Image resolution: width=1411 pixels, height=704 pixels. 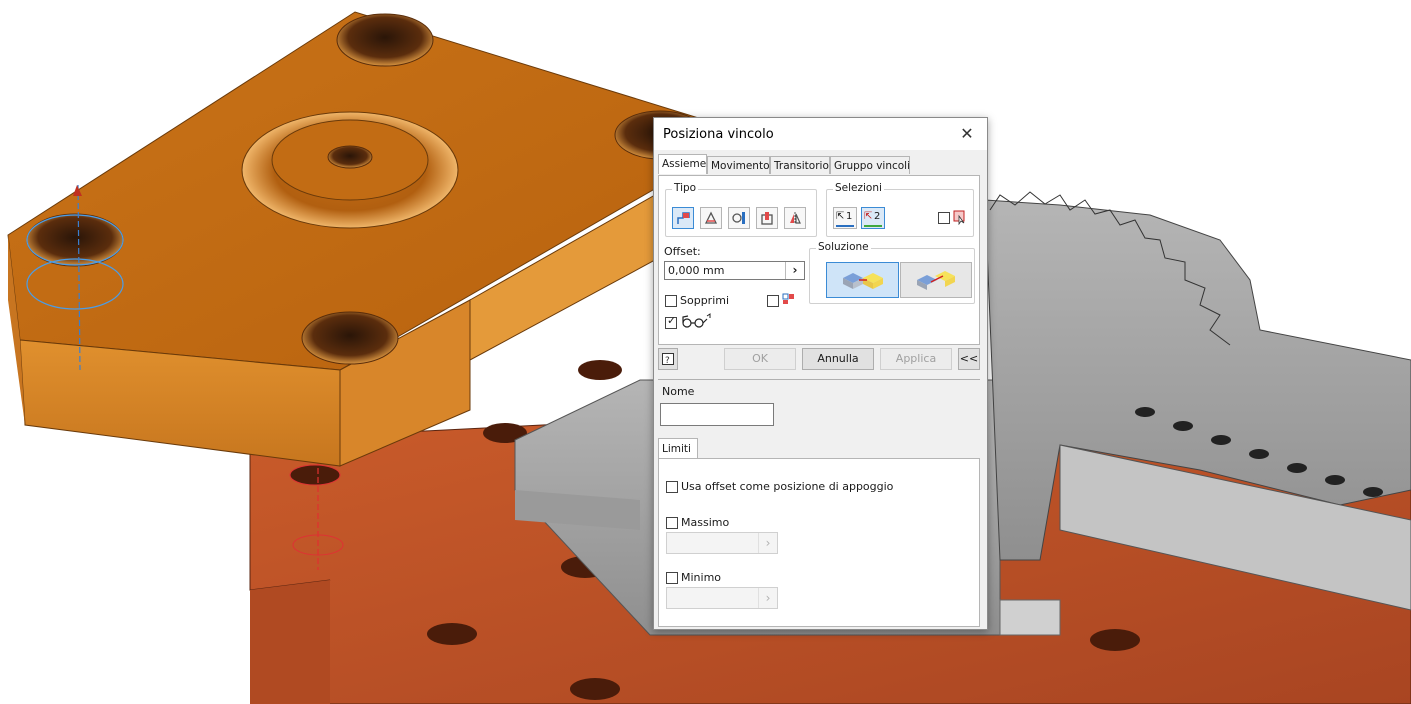 I want to click on tab-gruppo-vincoli: Gruppo vincoli, so click(x=870, y=165).